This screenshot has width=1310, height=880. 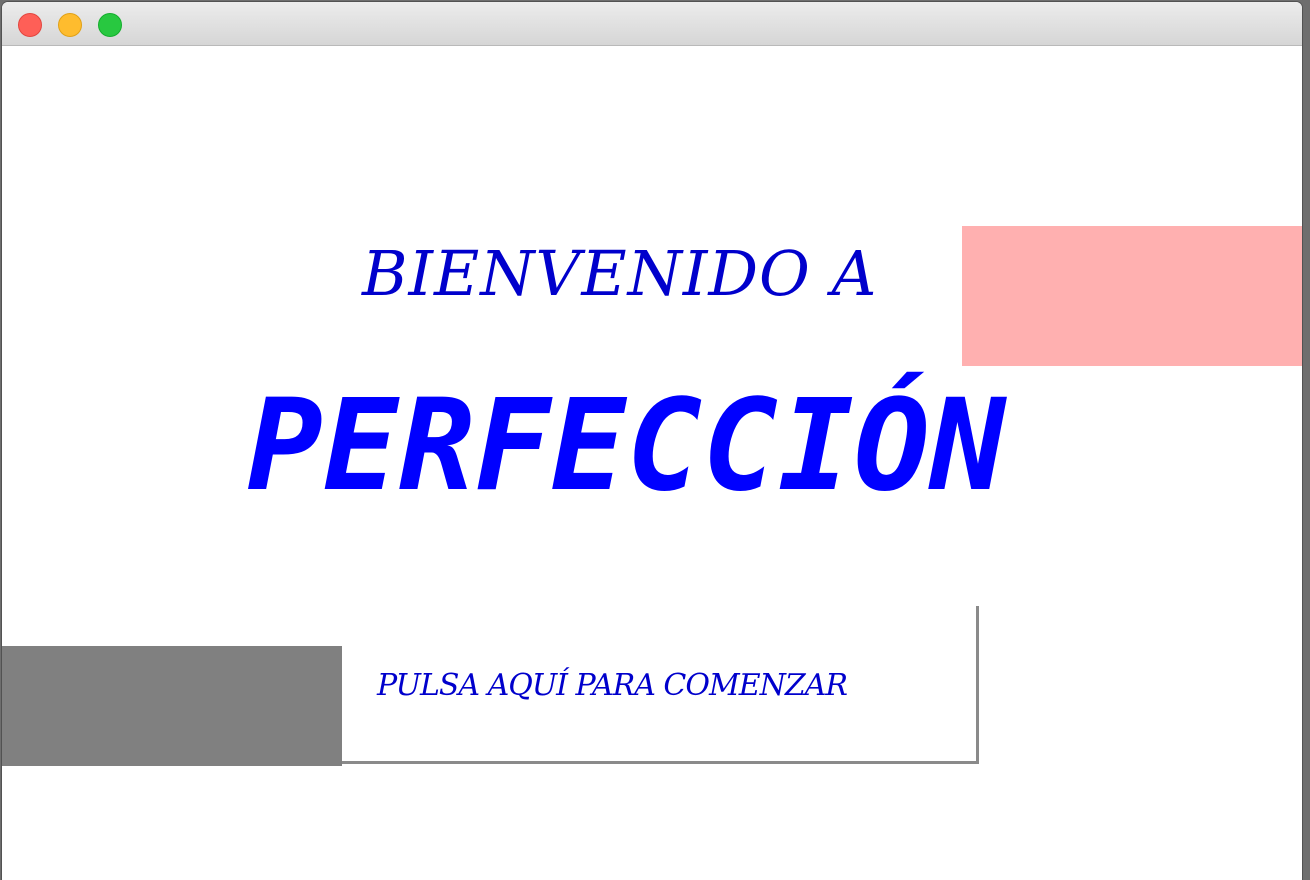 I want to click on title-bar, so click(x=652, y=24).